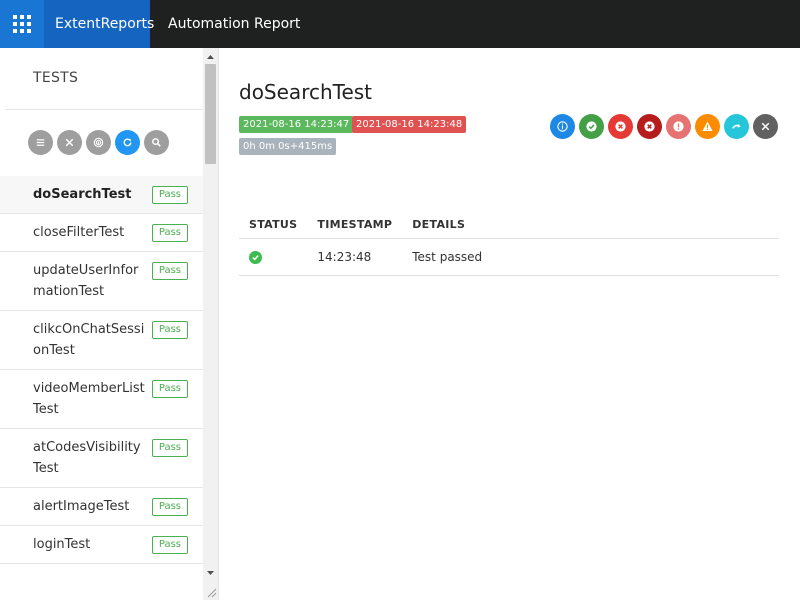 This screenshot has height=600, width=800. I want to click on warning-icon, so click(707, 126).